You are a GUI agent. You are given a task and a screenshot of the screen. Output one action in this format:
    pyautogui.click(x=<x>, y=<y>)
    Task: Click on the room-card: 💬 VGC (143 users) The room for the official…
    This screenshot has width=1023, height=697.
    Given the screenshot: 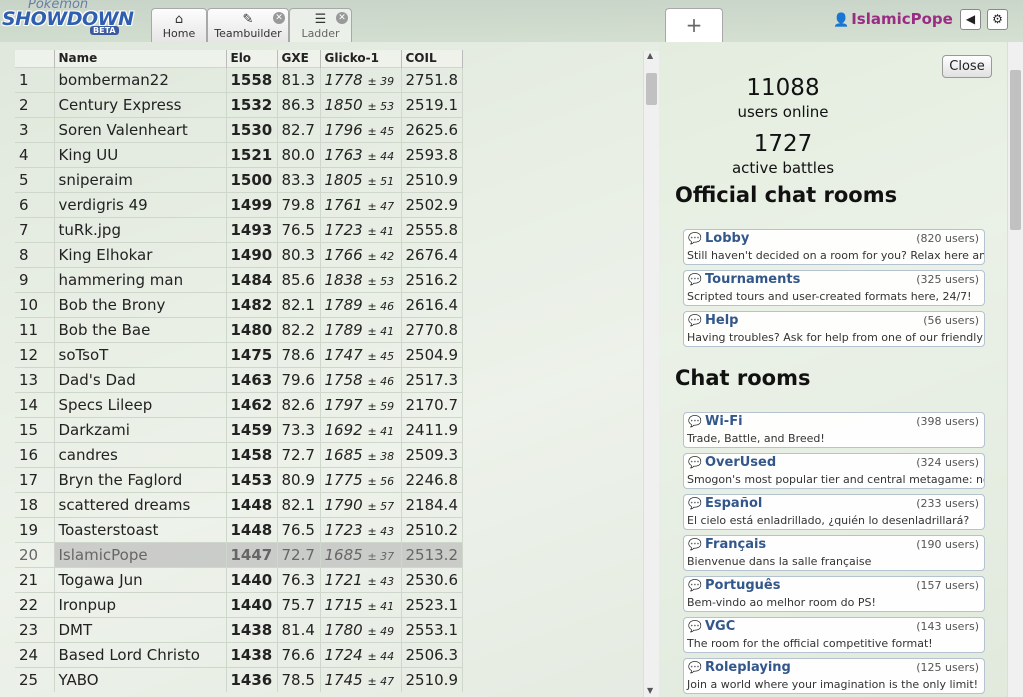 What is the action you would take?
    pyautogui.click(x=834, y=635)
    